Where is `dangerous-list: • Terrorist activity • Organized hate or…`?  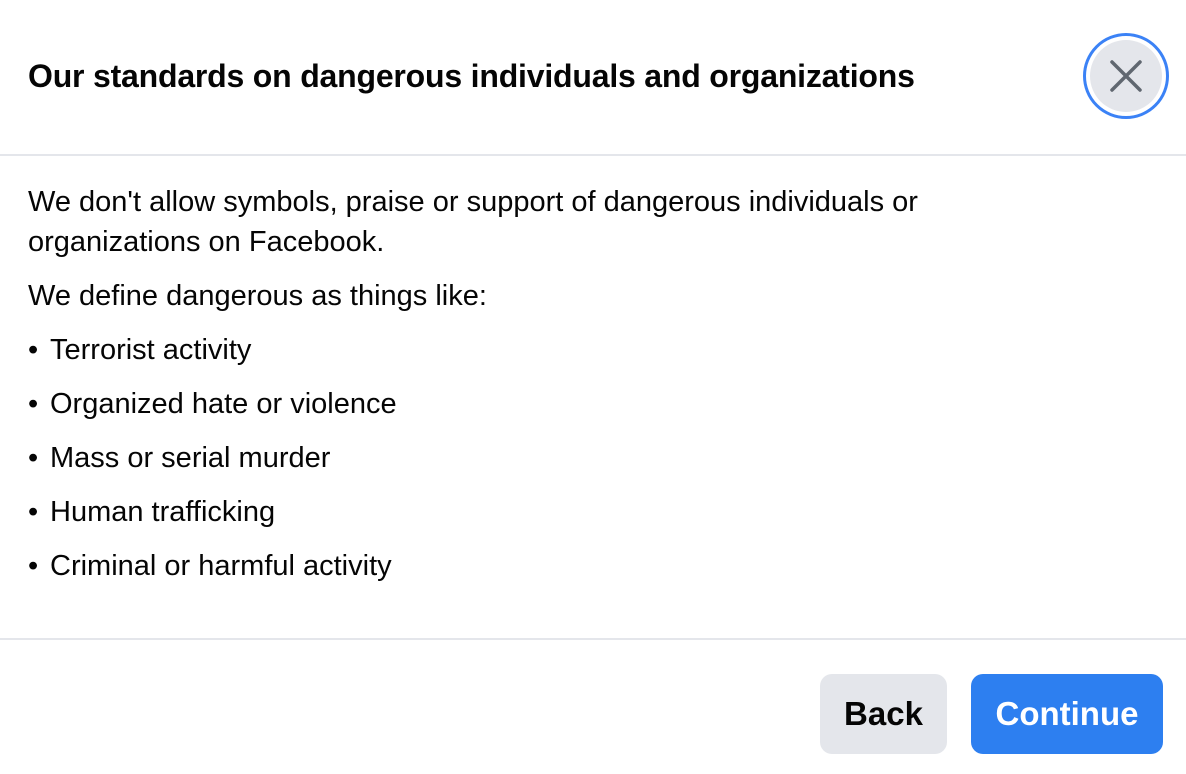
dangerous-list: • Terrorist activity • Organized hate or… is located at coordinates (212, 465).